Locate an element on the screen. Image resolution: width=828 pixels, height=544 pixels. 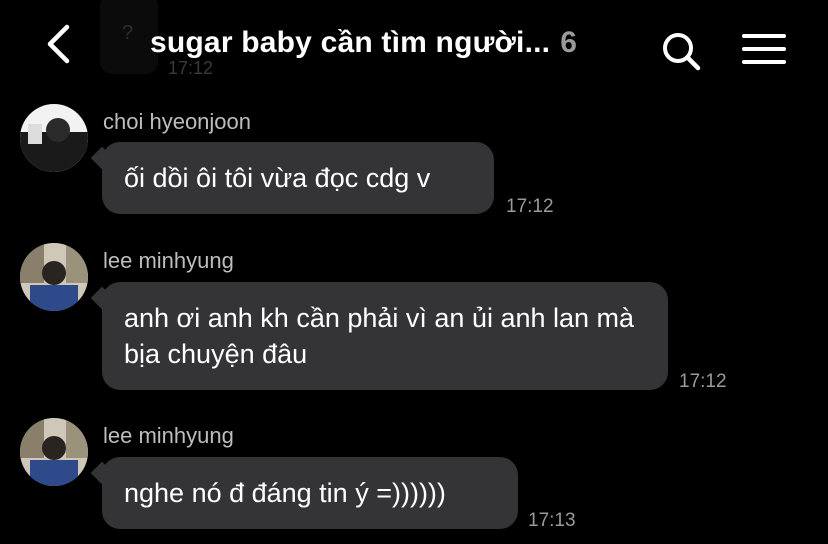
search-icon is located at coordinates (682, 52).